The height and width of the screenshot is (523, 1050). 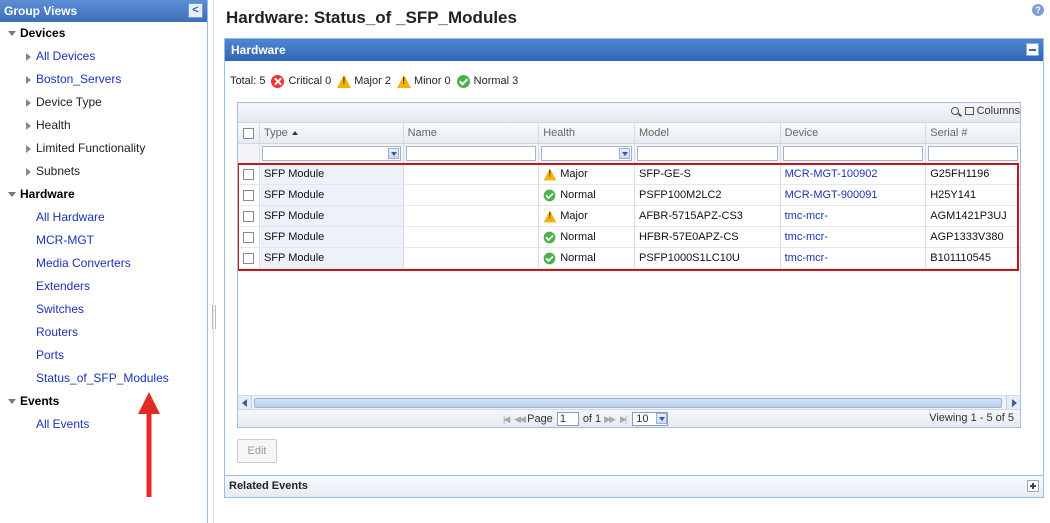 I want to click on sidebar-splitter, so click(x=214, y=261).